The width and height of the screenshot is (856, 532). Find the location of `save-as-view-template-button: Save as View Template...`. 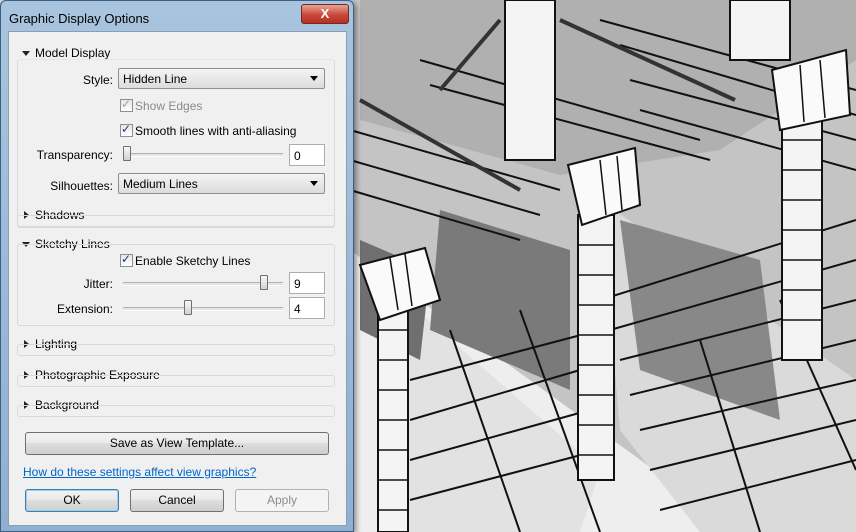

save-as-view-template-button: Save as View Template... is located at coordinates (177, 443).